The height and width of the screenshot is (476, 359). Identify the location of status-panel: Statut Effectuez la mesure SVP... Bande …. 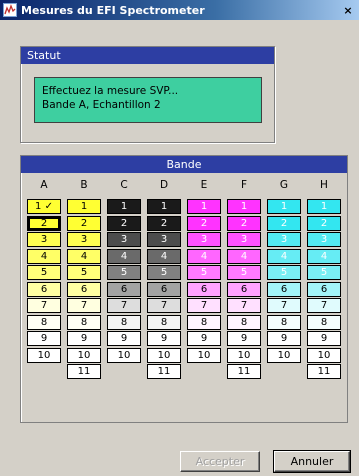
(147, 94).